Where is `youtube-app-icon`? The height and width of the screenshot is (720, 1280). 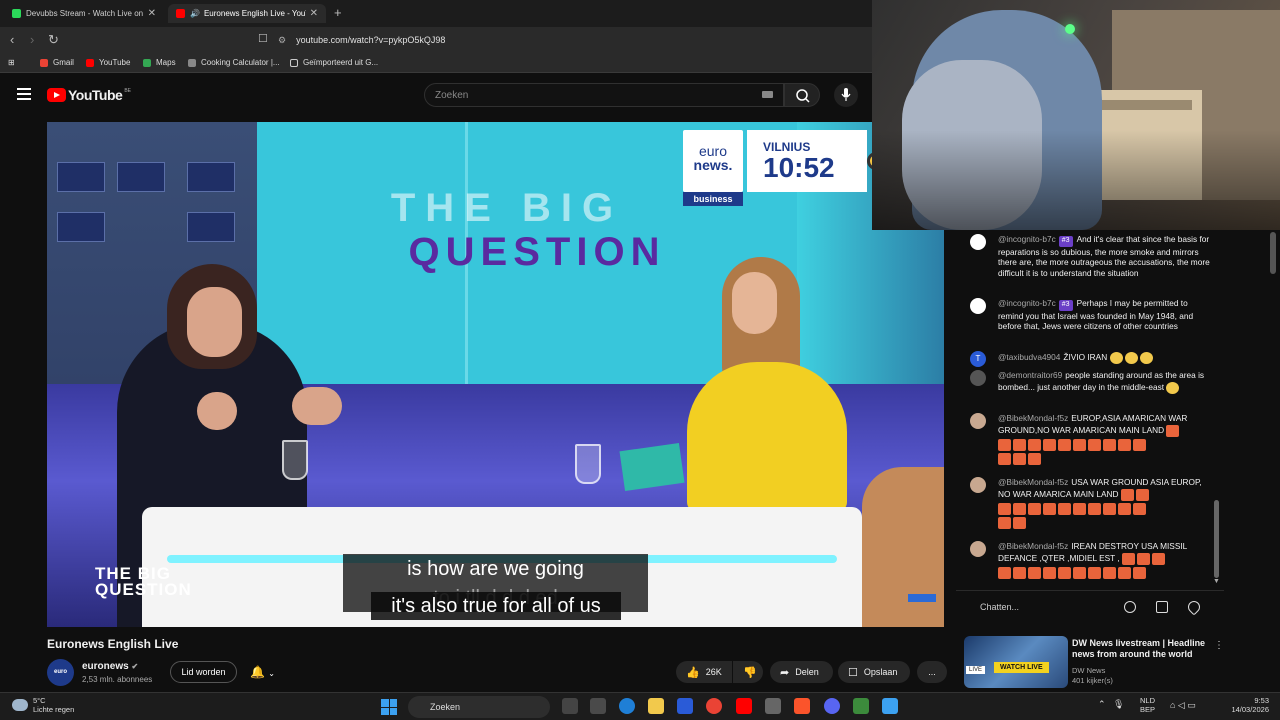 youtube-app-icon is located at coordinates (744, 706).